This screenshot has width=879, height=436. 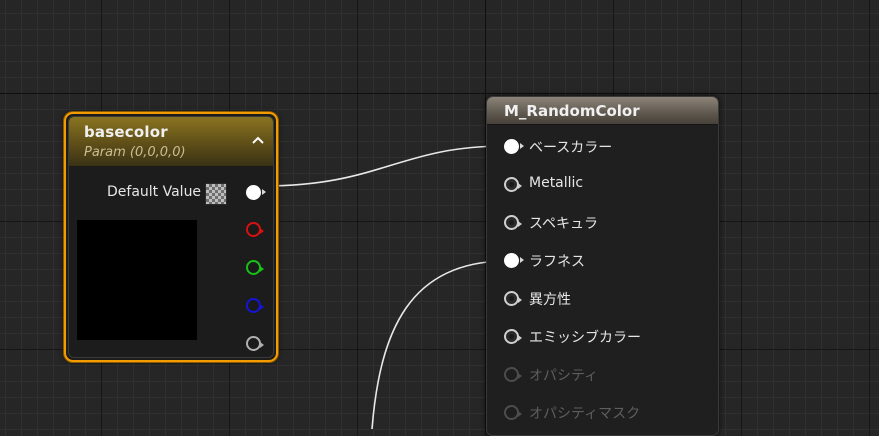 I want to click on output-pin-b, so click(x=255, y=305).